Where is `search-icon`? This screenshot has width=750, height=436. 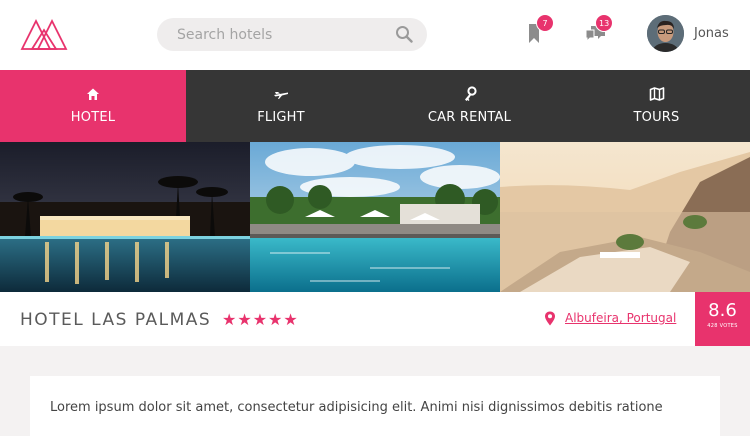
search-icon is located at coordinates (404, 34).